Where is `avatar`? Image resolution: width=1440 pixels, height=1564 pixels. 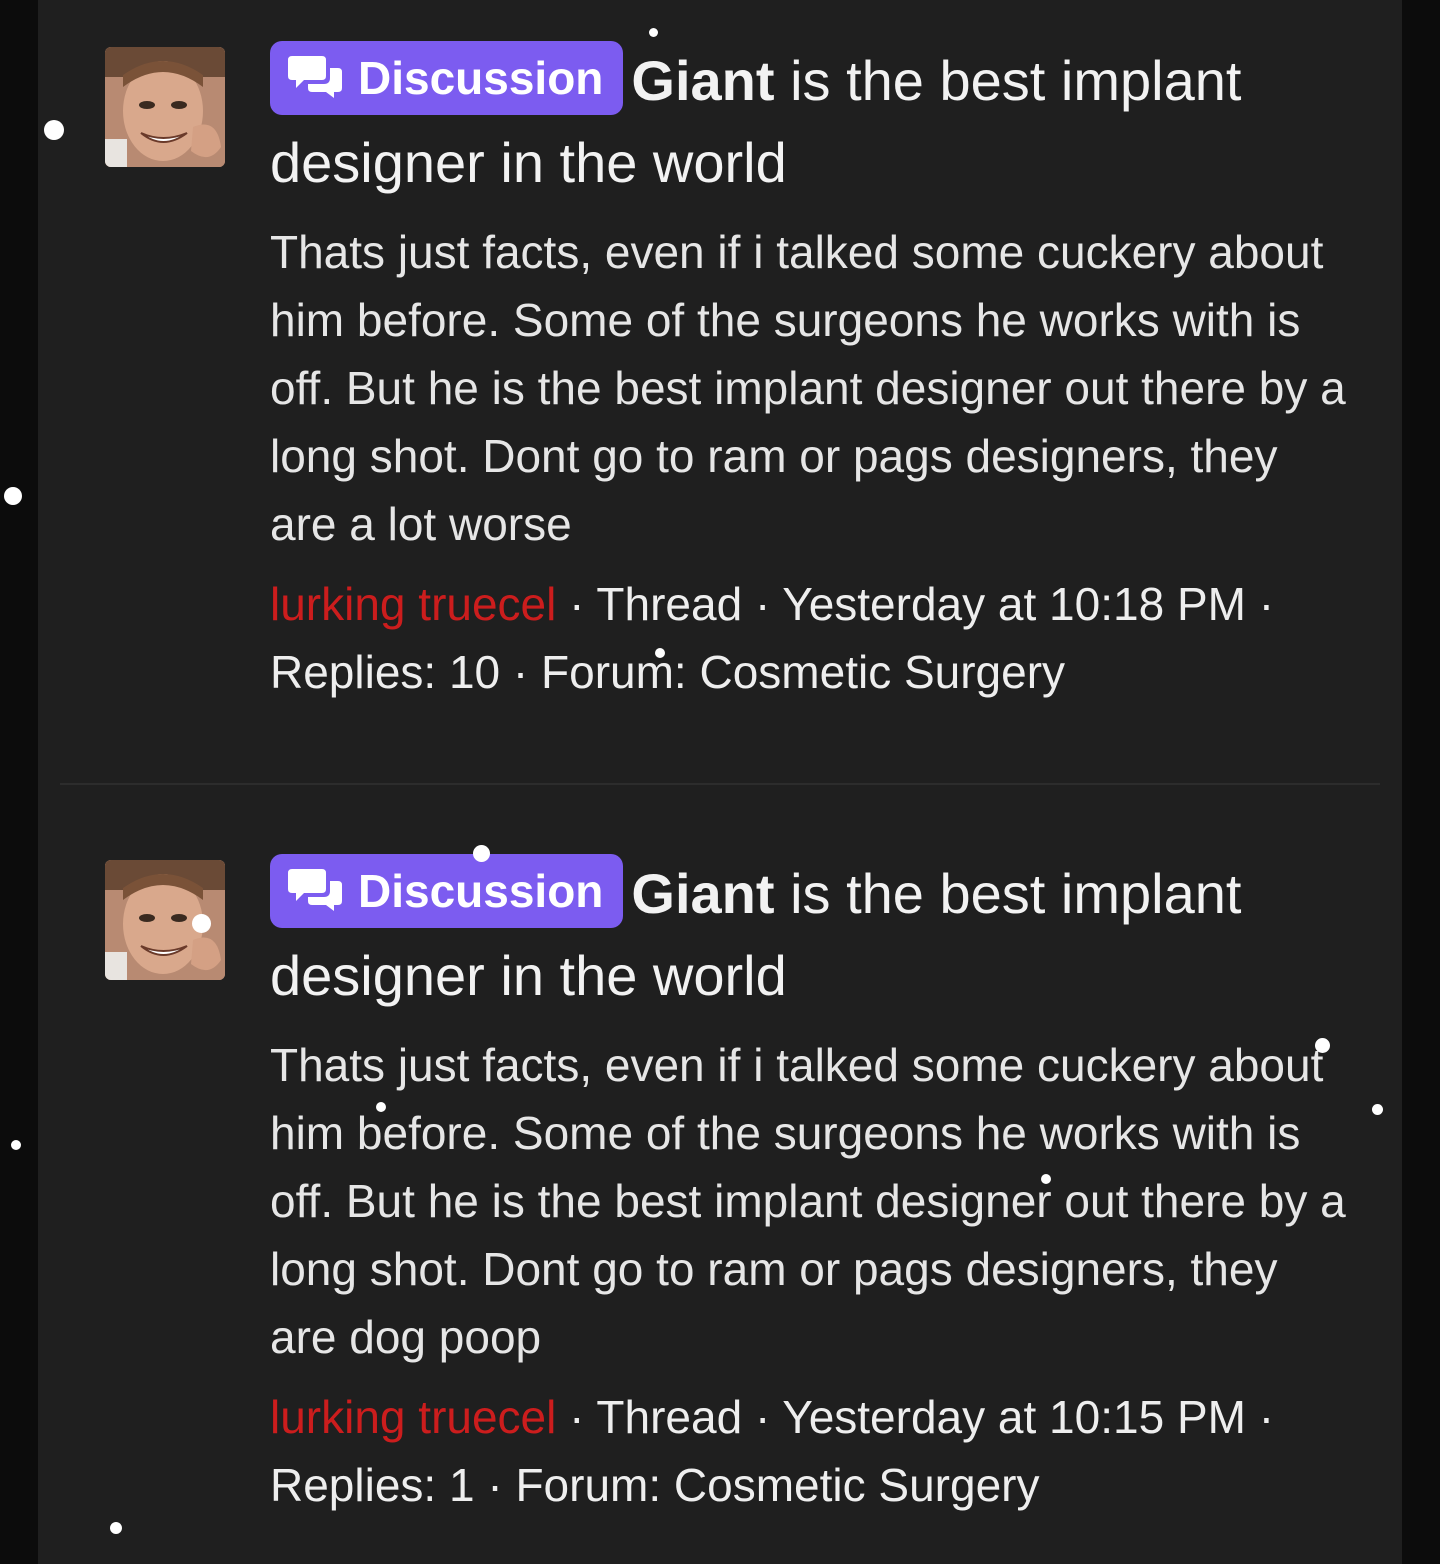 avatar is located at coordinates (165, 107).